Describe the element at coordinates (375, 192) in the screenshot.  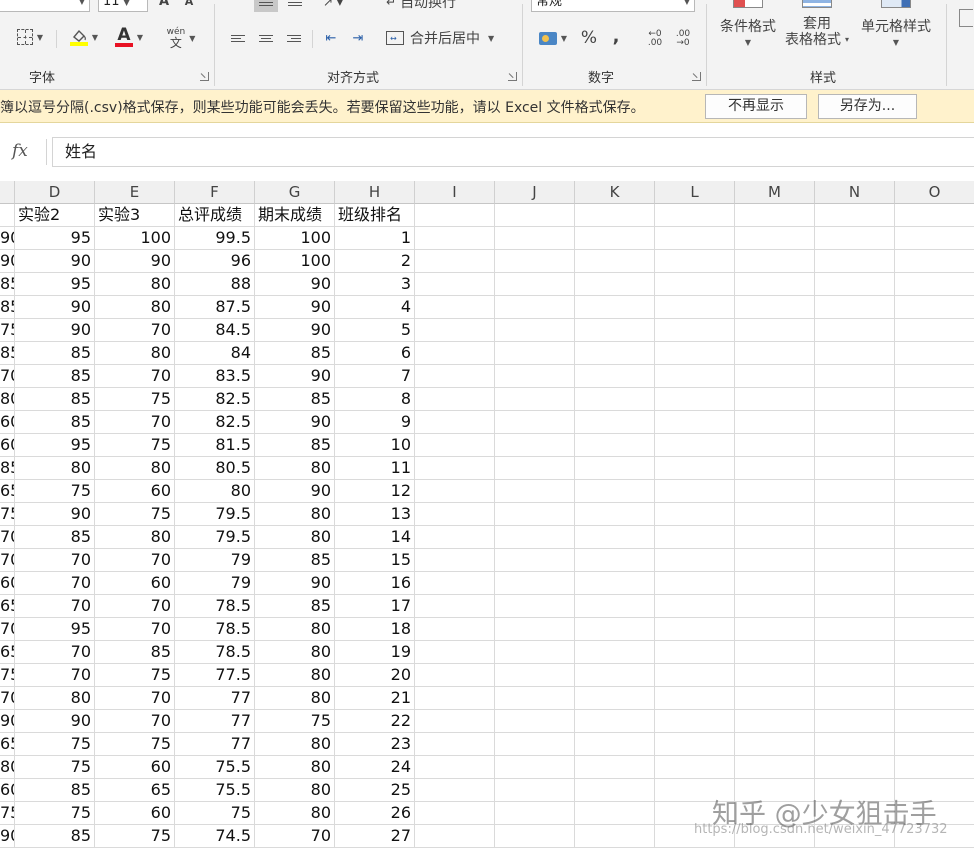
I see `column-header-h: H` at that location.